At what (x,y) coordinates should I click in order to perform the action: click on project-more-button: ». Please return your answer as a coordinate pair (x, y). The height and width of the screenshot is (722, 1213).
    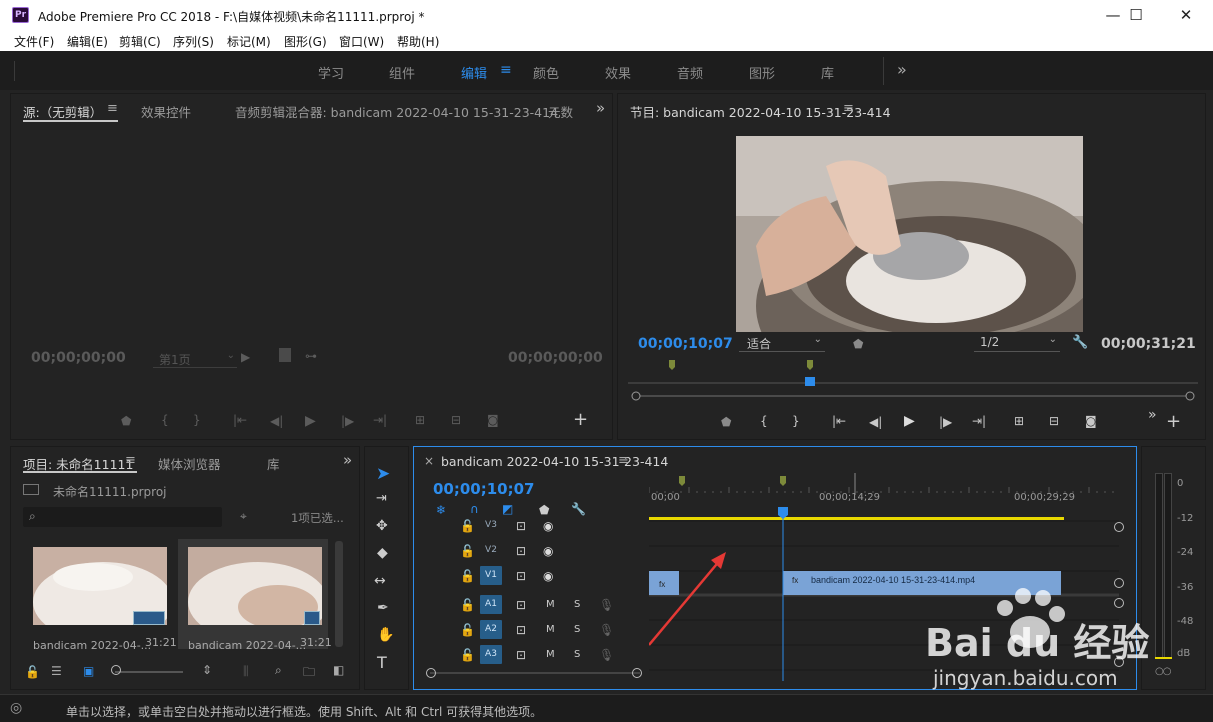
    Looking at the image, I should click on (347, 460).